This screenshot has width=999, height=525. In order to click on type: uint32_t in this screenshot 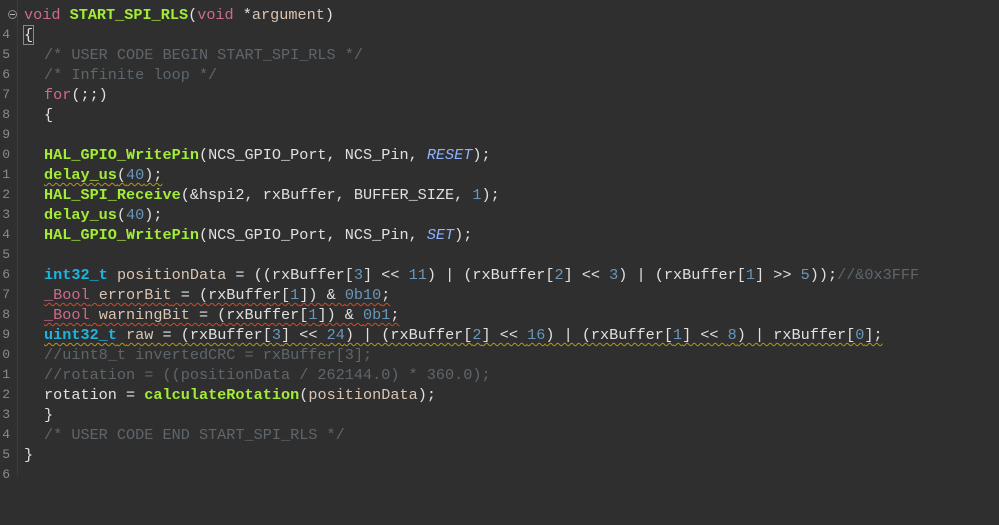, I will do `click(80, 335)`.